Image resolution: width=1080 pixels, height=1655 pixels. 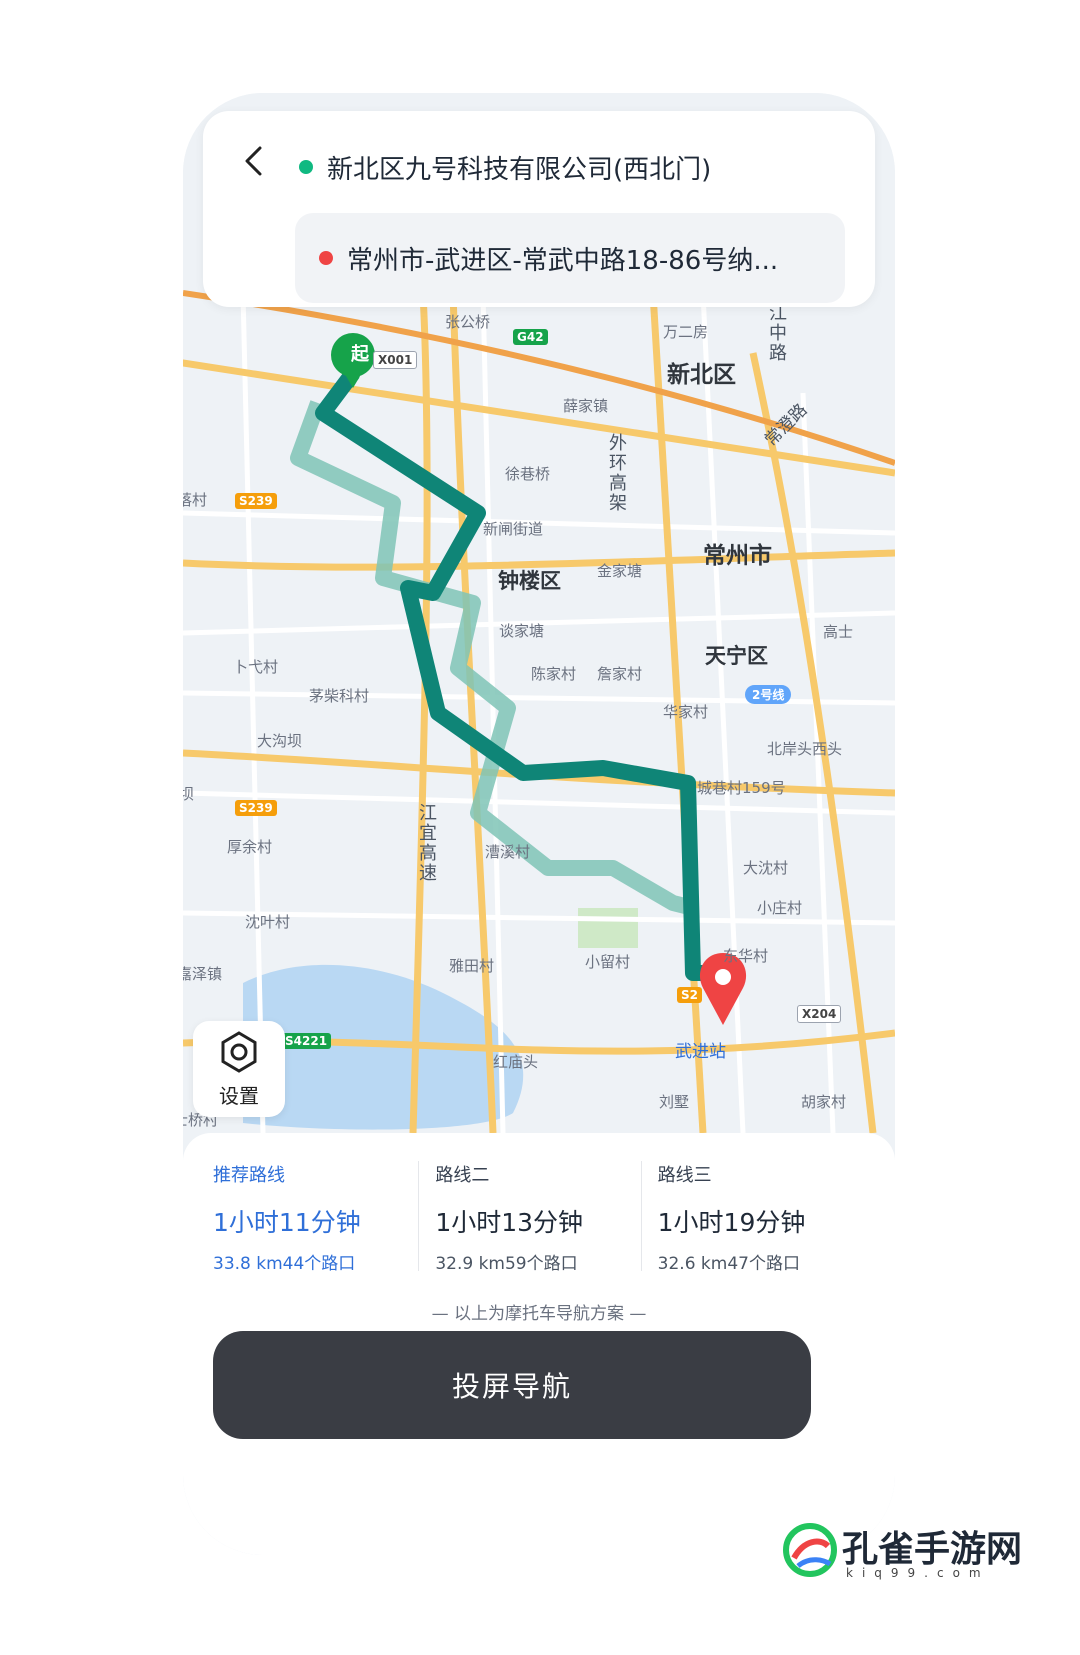 I want to click on map-label: 詹家村, so click(x=620, y=674).